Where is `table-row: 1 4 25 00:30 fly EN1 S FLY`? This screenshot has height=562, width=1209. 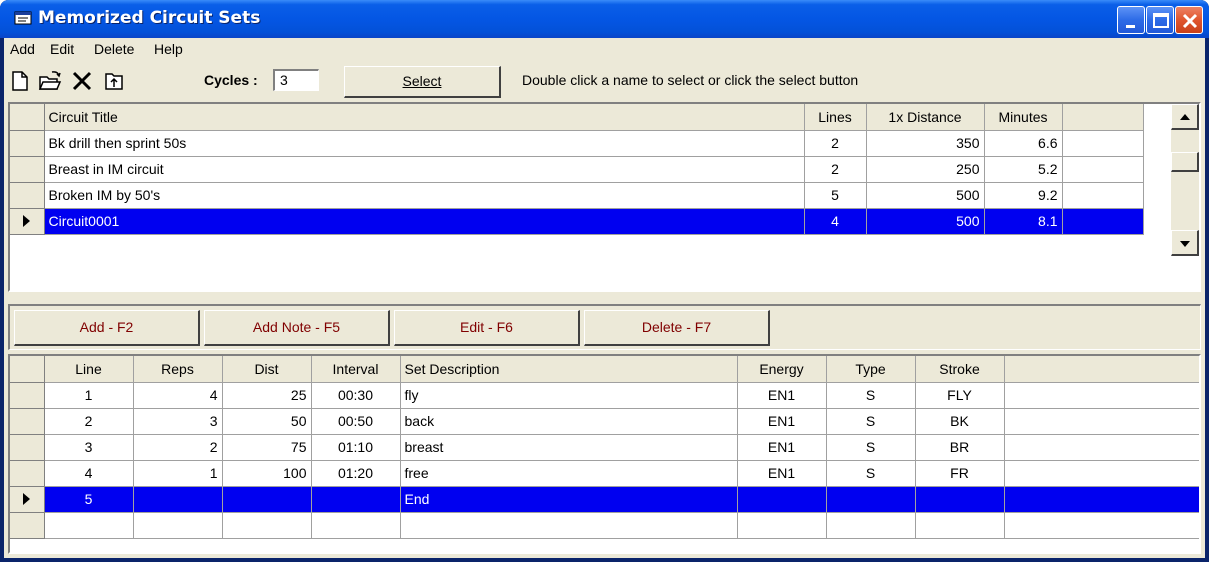 table-row: 1 4 25 00:30 fly EN1 S FLY is located at coordinates (604, 395).